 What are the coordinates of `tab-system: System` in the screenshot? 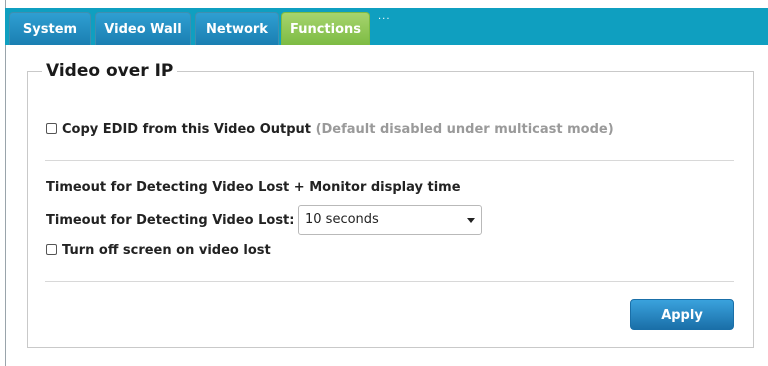 It's located at (50, 28).